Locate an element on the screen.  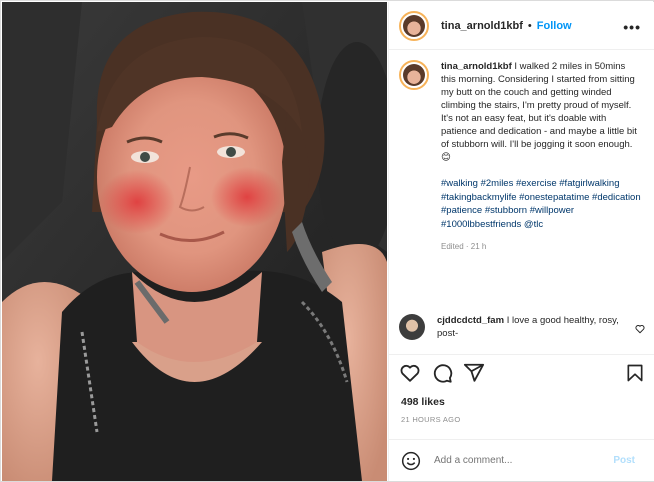
author-avatar is located at coordinates (414, 25).